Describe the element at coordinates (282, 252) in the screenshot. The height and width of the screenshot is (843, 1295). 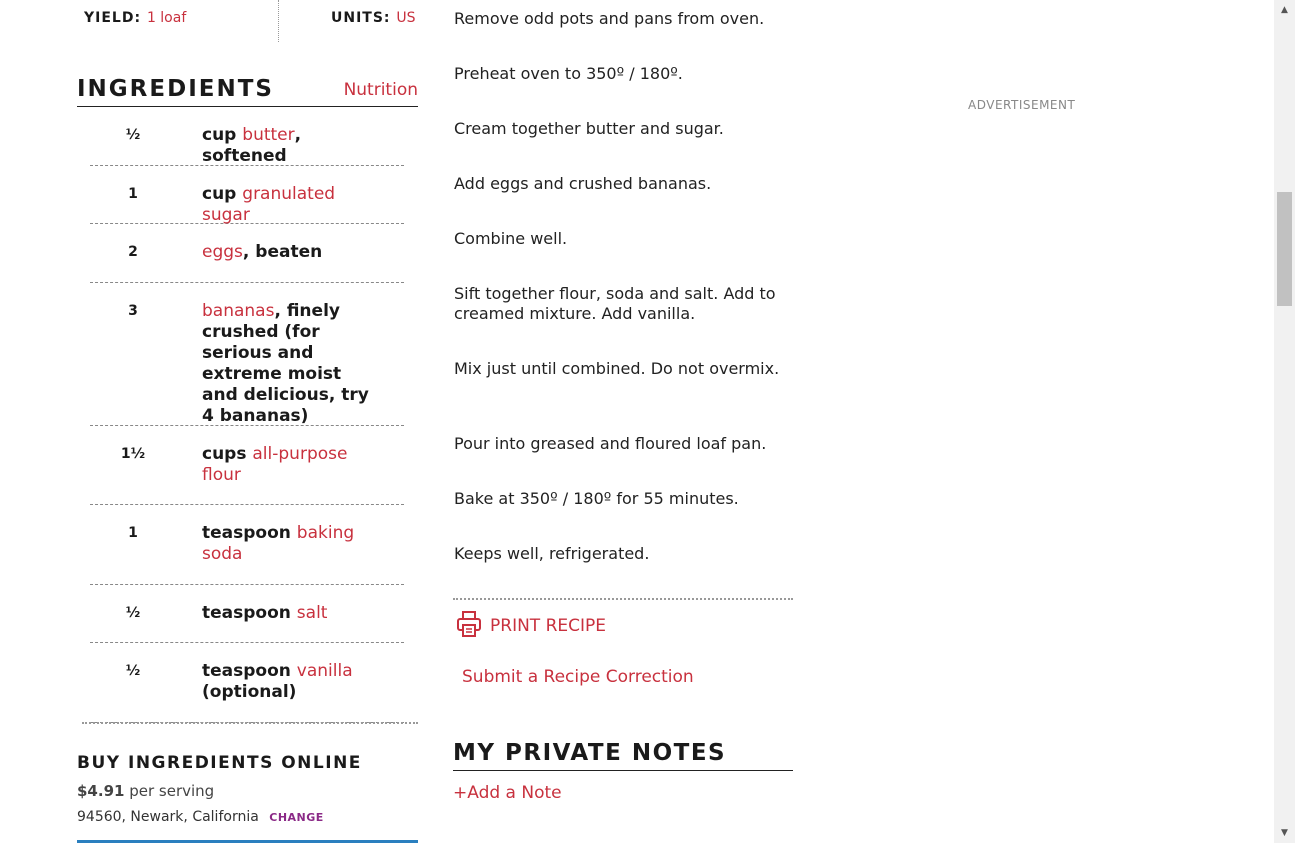
I see `ingredient-unit-text: , beaten` at that location.